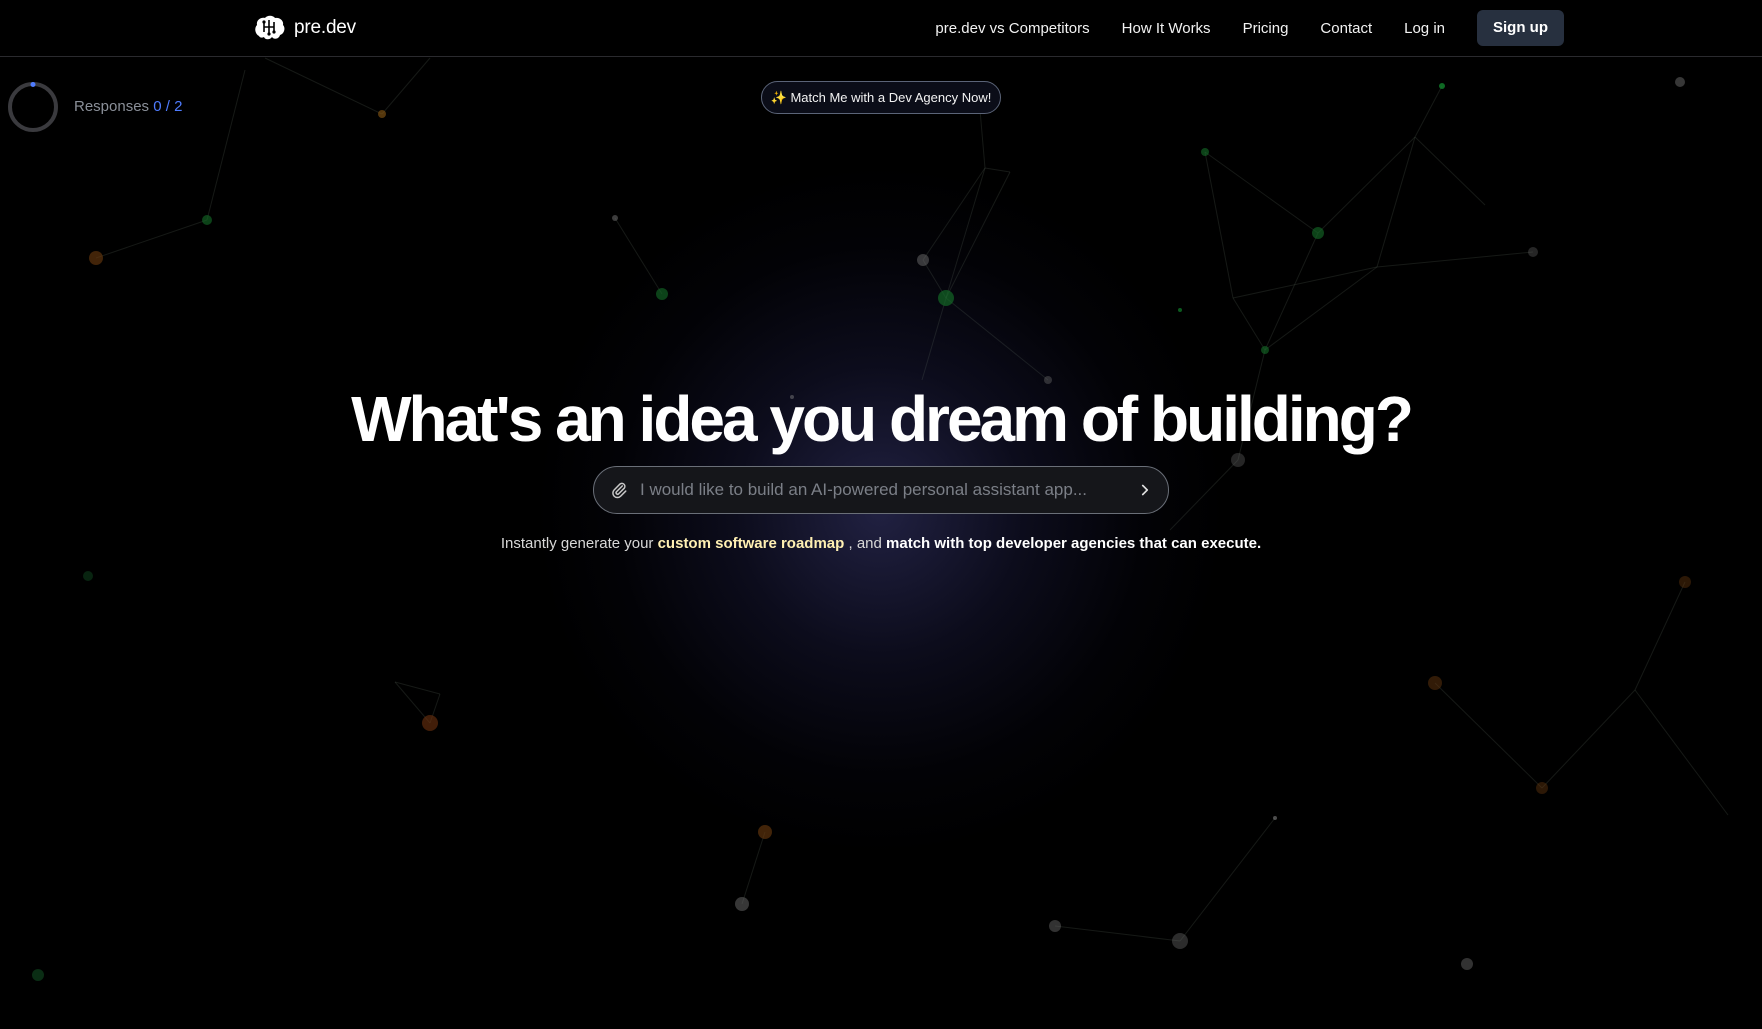 The height and width of the screenshot is (1029, 1762). What do you see at coordinates (1166, 28) in the screenshot?
I see `nav-link-how-it-works: How It Works` at bounding box center [1166, 28].